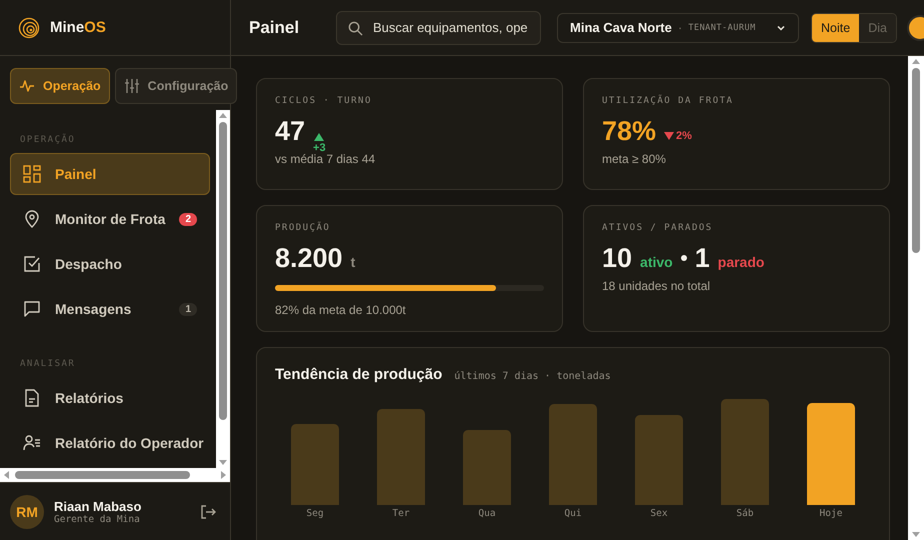  Describe the element at coordinates (617, 258) in the screenshot. I see `kpi-value: 10` at that location.